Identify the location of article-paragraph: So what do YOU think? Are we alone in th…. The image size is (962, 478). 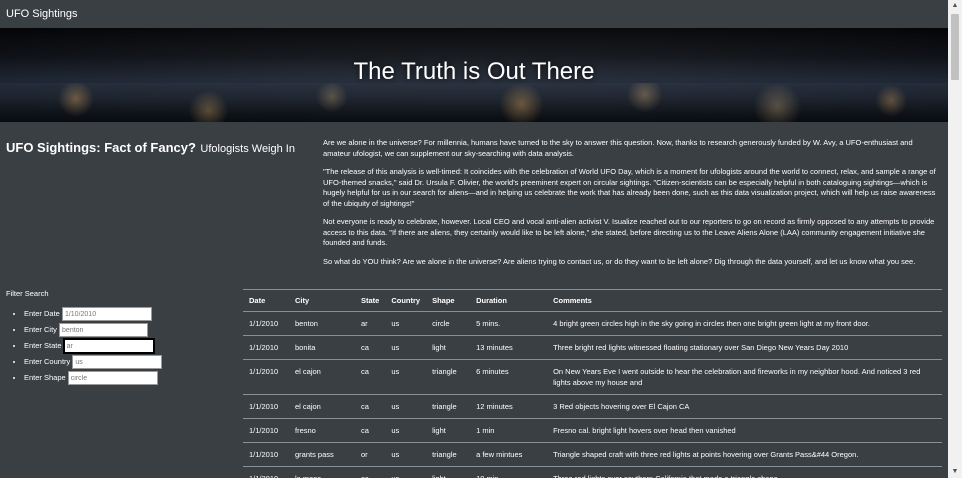
(619, 261).